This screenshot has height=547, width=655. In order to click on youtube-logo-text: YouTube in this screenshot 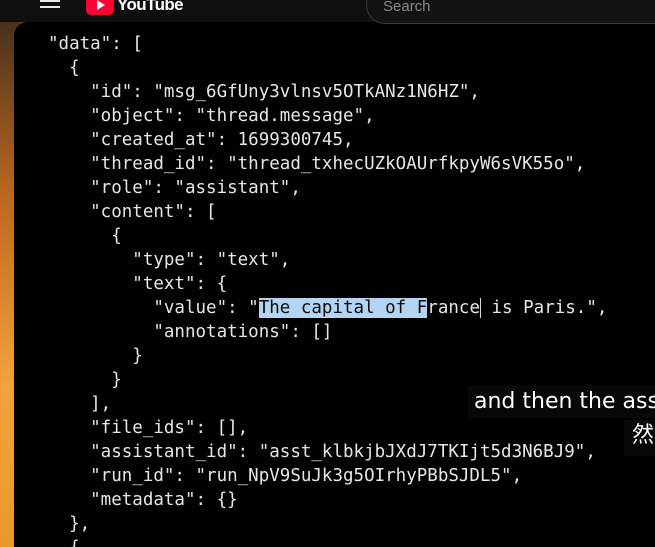, I will do `click(150, 7)`.